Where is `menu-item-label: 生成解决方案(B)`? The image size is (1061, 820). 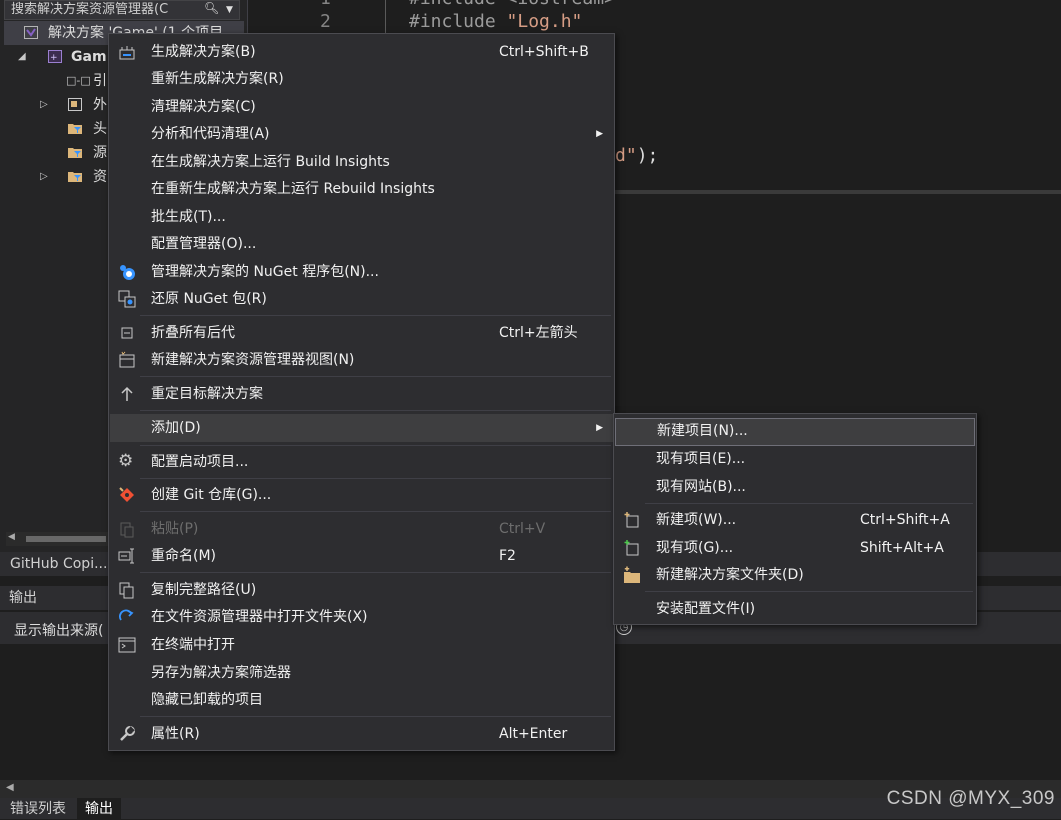 menu-item-label: 生成解决方案(B) is located at coordinates (203, 52).